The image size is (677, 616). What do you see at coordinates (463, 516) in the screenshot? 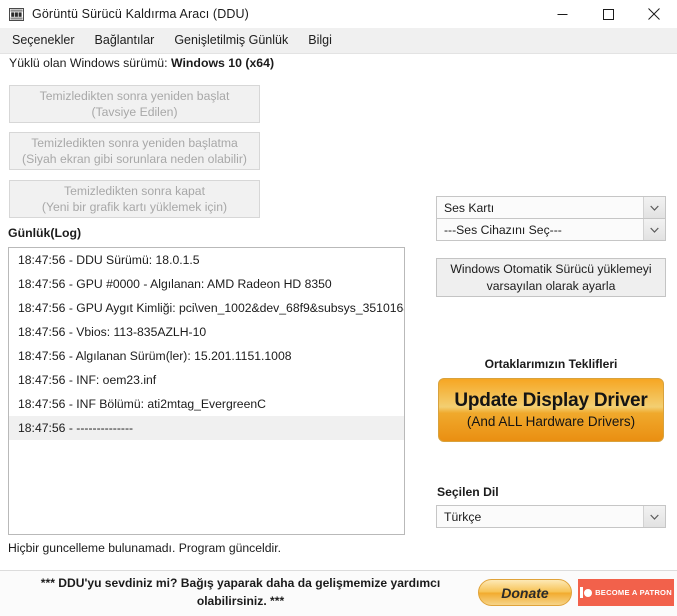
I see `language-value: Türkçe` at bounding box center [463, 516].